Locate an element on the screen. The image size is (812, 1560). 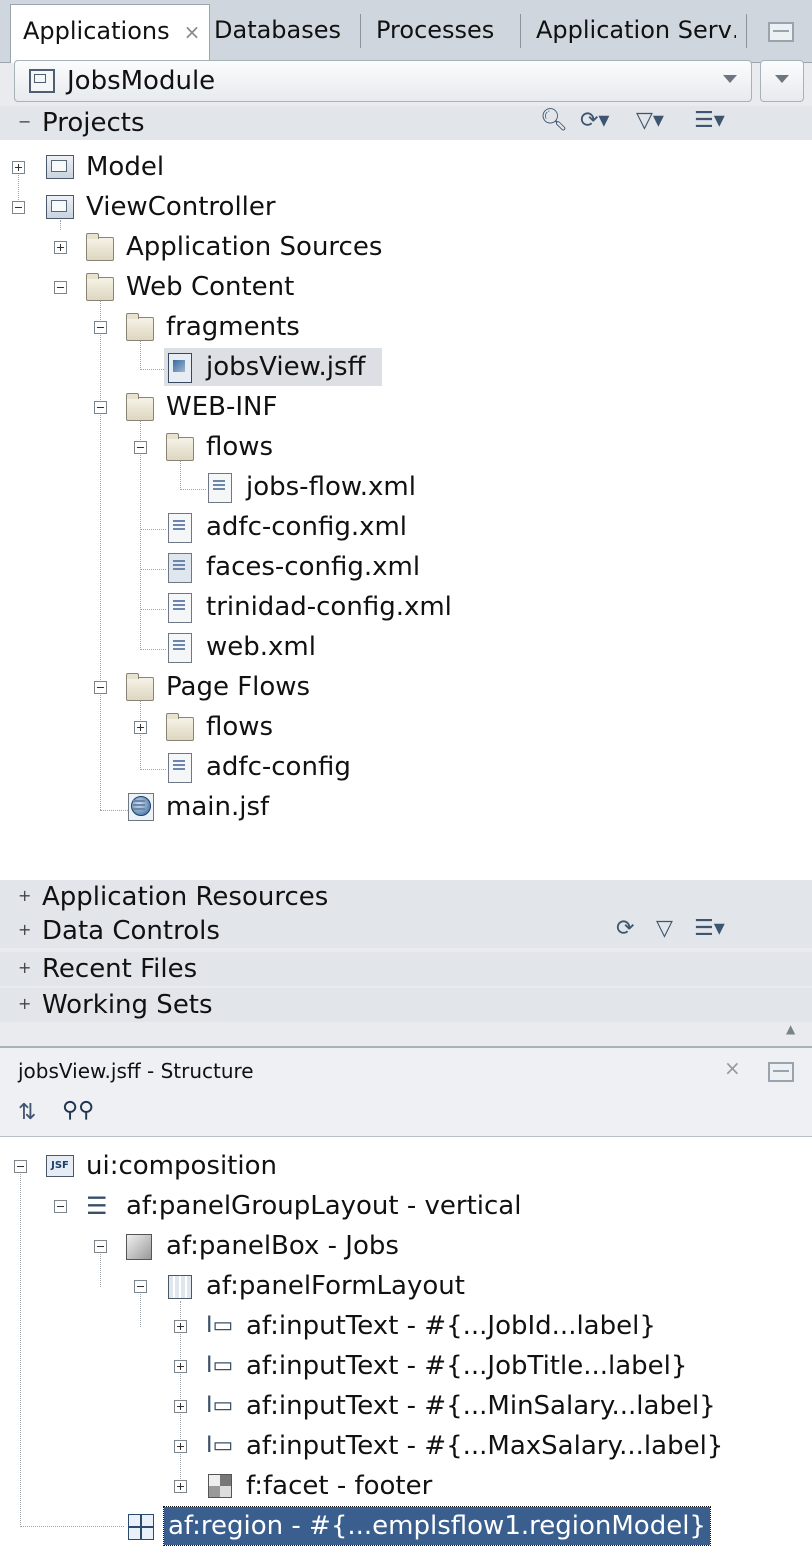
tree-node-main-jsf: main.jsf is located at coordinates (406, 807).